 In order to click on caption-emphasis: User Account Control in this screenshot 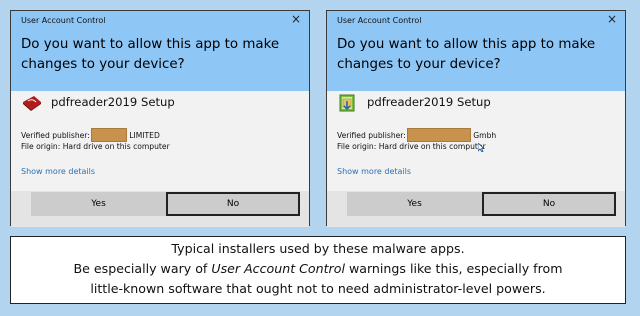, I will do `click(278, 268)`.